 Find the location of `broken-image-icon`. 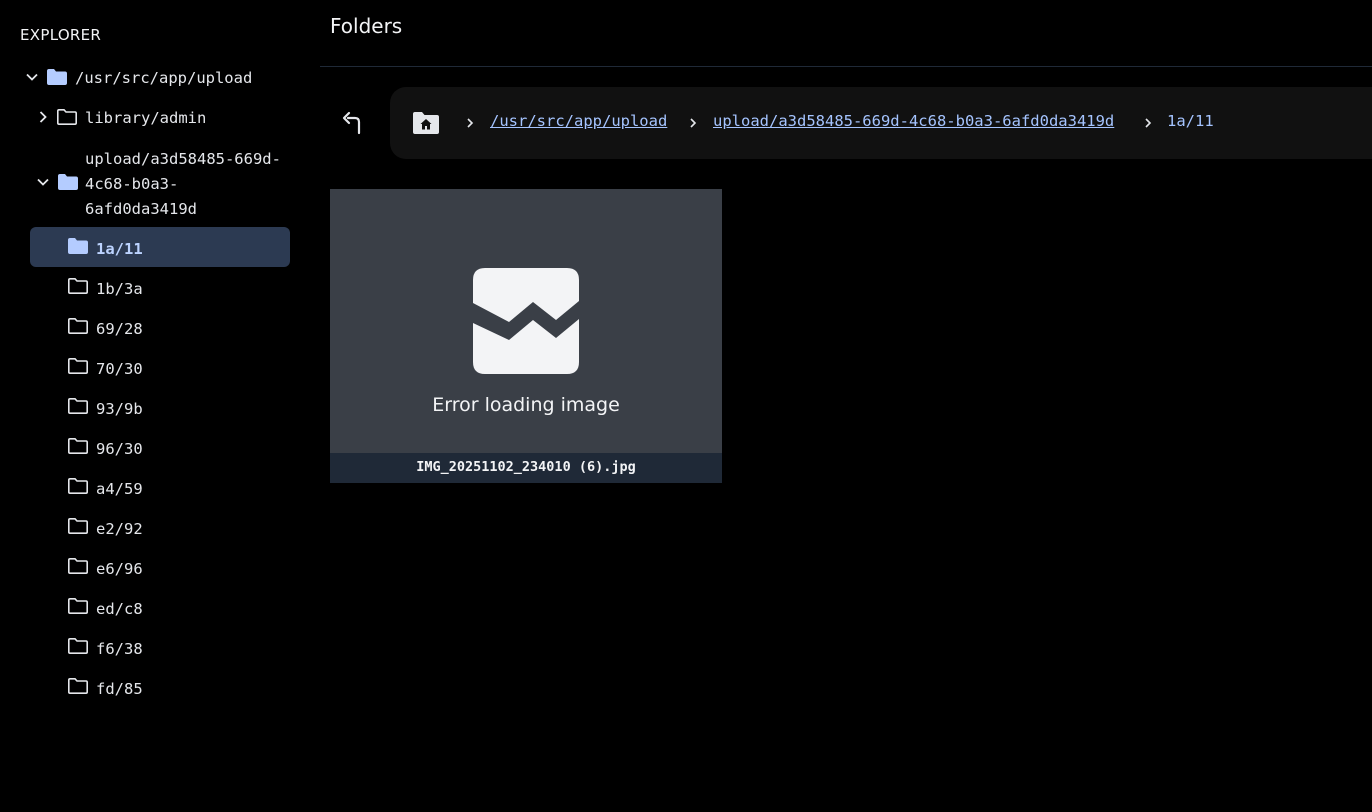

broken-image-icon is located at coordinates (526, 321).